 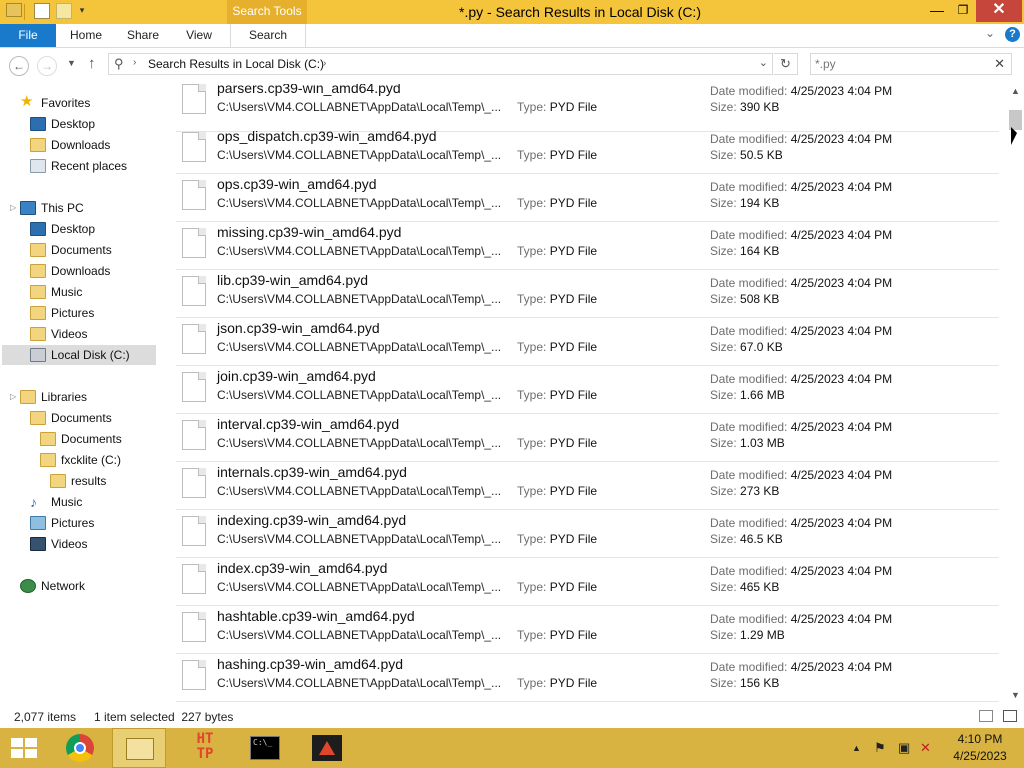 I want to click on libraries-icon, so click(x=28, y=397).